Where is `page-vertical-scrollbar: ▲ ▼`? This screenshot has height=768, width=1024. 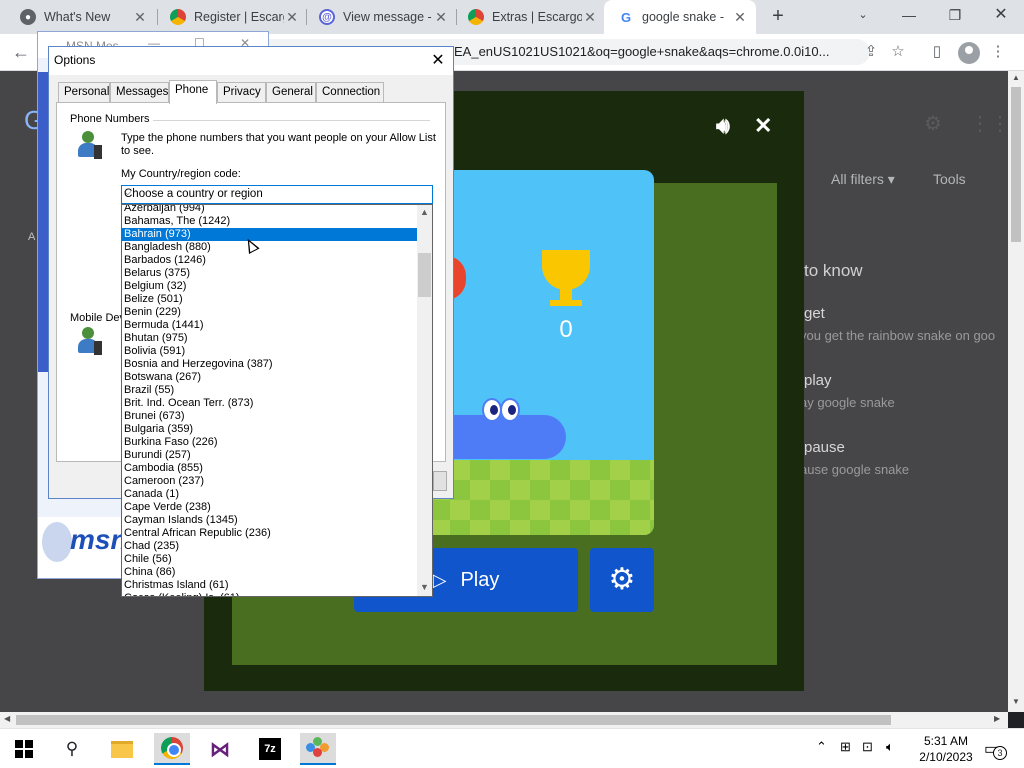
page-vertical-scrollbar: ▲ ▼ is located at coordinates (1016, 391).